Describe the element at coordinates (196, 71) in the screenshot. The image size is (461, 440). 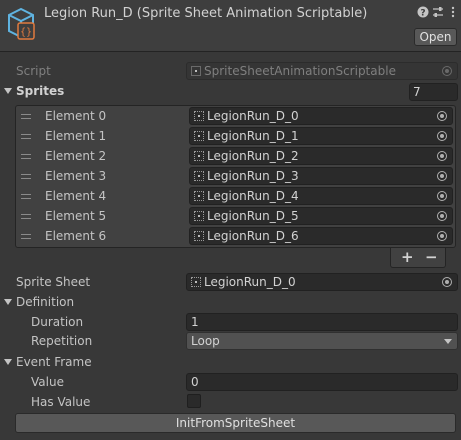
I see `script-icon` at that location.